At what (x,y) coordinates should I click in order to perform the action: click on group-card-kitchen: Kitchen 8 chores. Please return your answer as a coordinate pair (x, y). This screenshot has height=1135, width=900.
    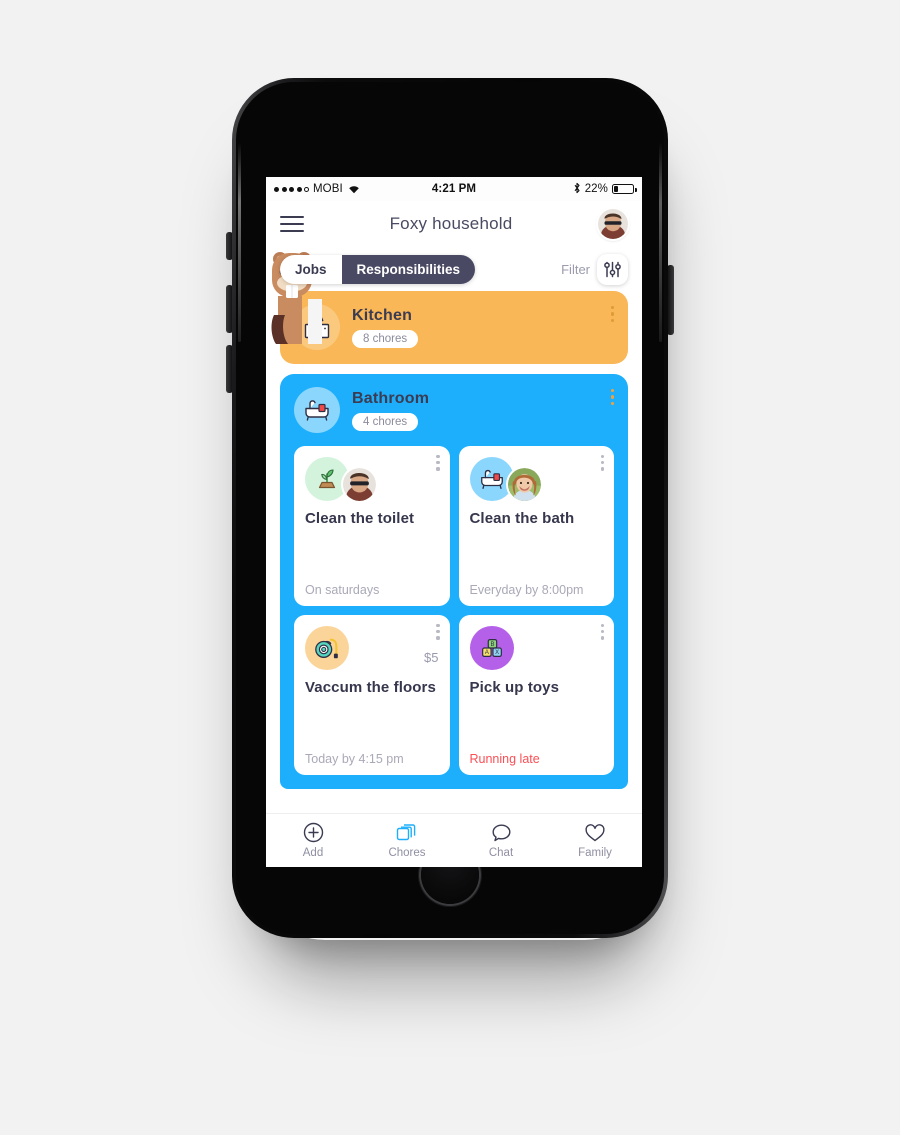
    Looking at the image, I should click on (454, 327).